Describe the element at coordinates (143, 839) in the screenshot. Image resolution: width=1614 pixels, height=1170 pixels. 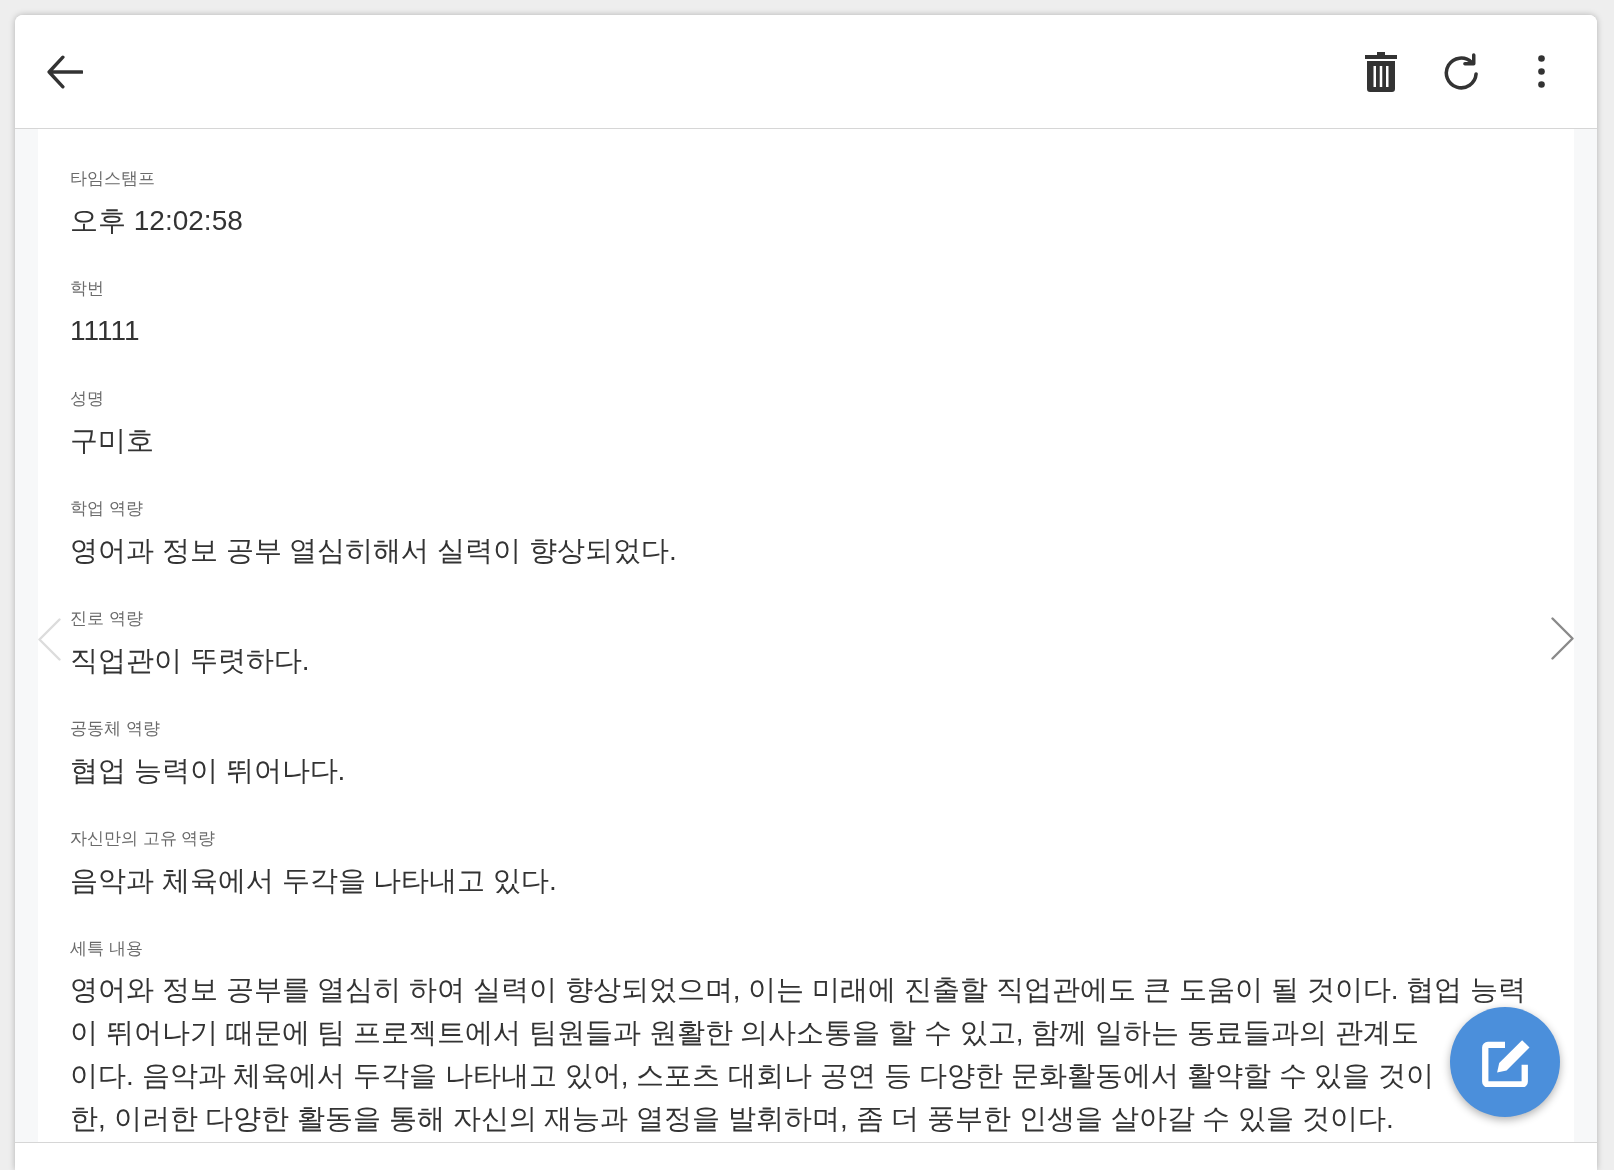
I see `field-label: 자신만의 고유 역량` at that location.